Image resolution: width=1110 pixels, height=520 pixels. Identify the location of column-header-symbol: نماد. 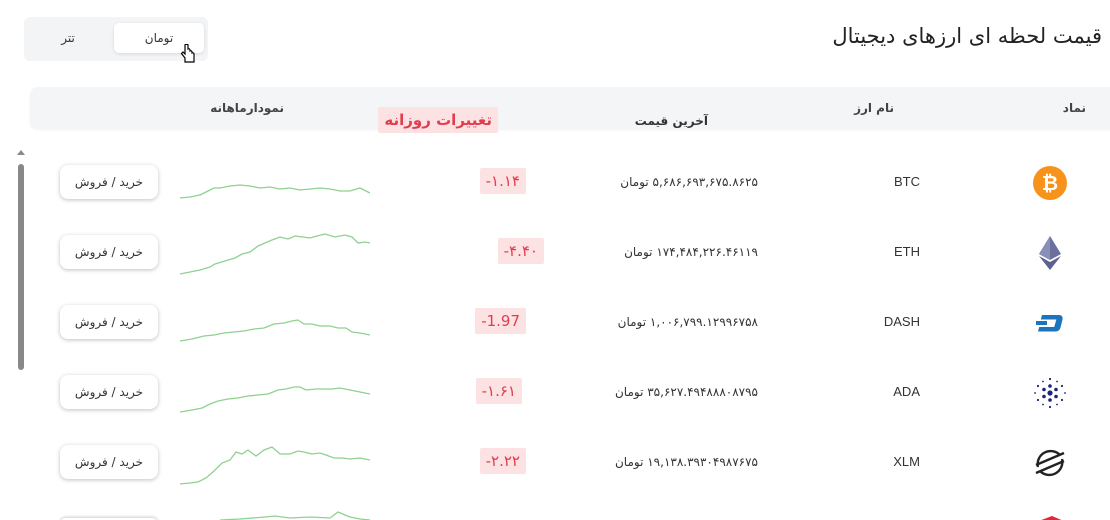
(1074, 108).